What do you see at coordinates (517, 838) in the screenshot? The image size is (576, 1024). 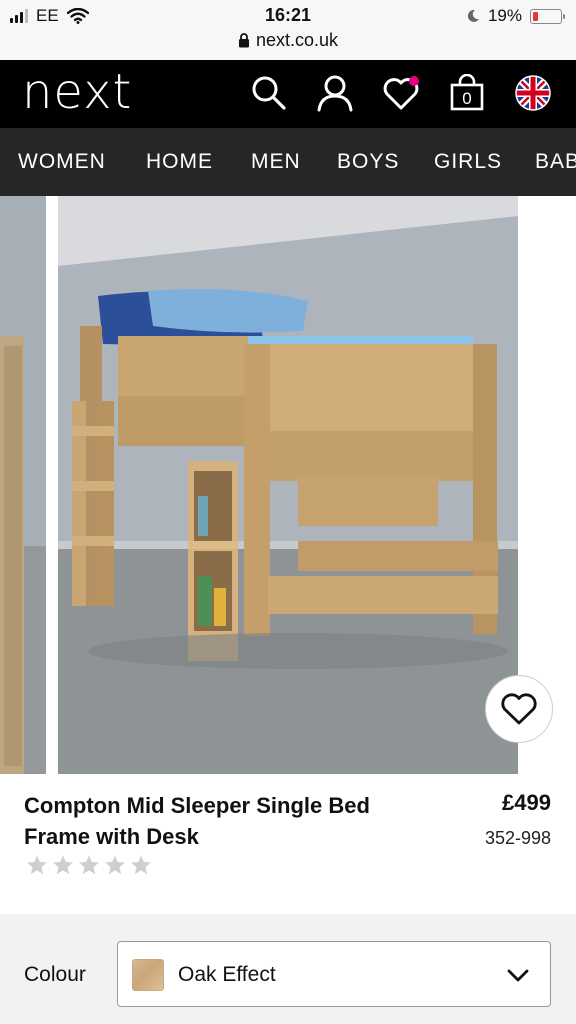 I see `product-code: 352-998` at bounding box center [517, 838].